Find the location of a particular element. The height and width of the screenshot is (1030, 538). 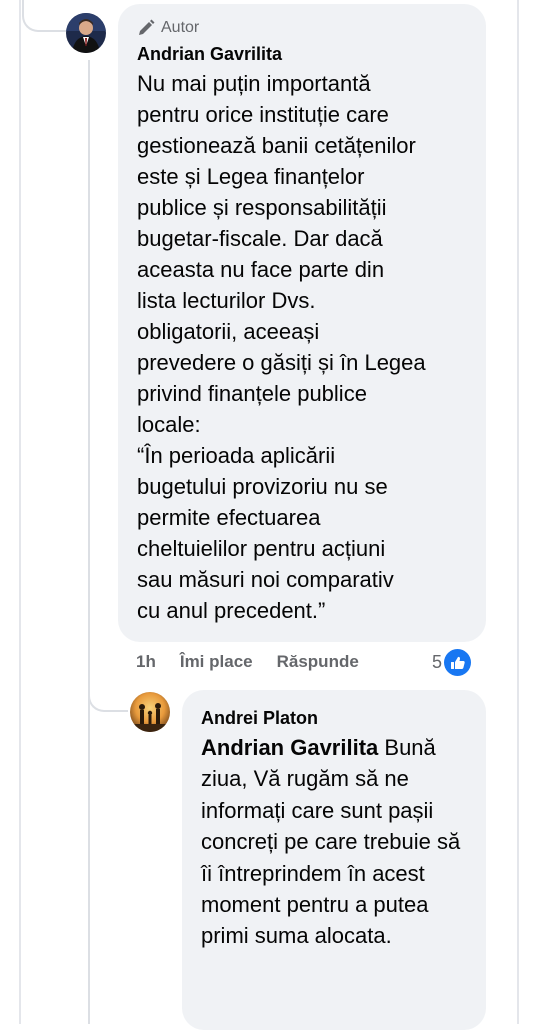

pencil-icon is located at coordinates (147, 27).